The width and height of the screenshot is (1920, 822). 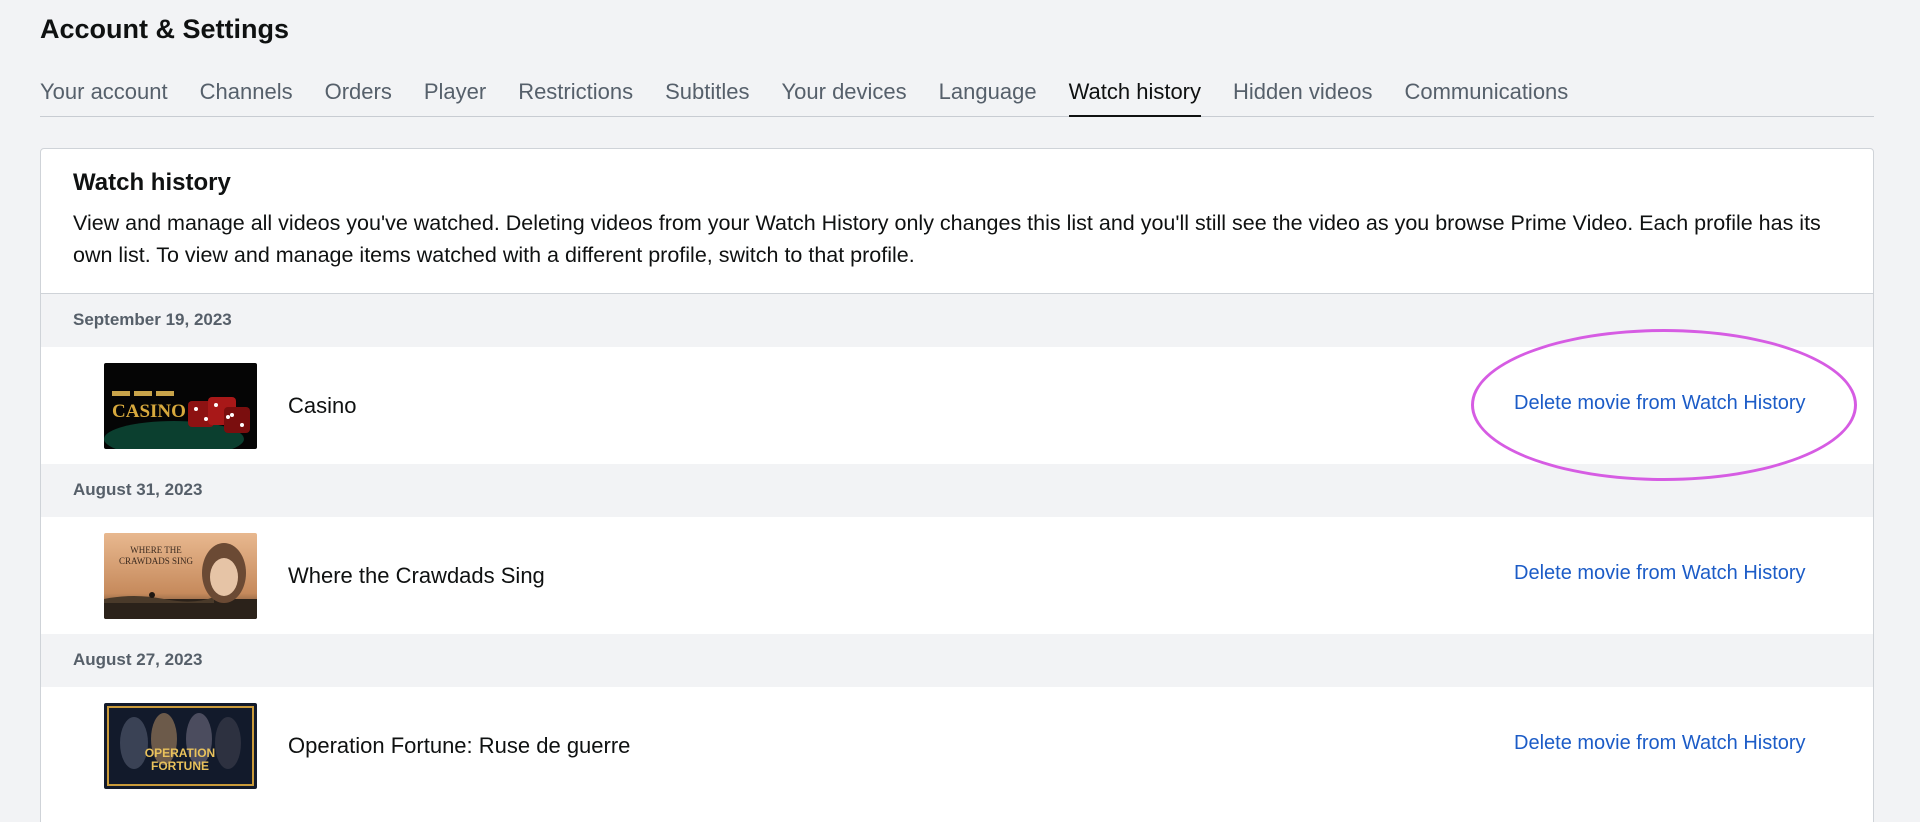 I want to click on crawdads-line-1: WHERE THE, so click(x=156, y=550).